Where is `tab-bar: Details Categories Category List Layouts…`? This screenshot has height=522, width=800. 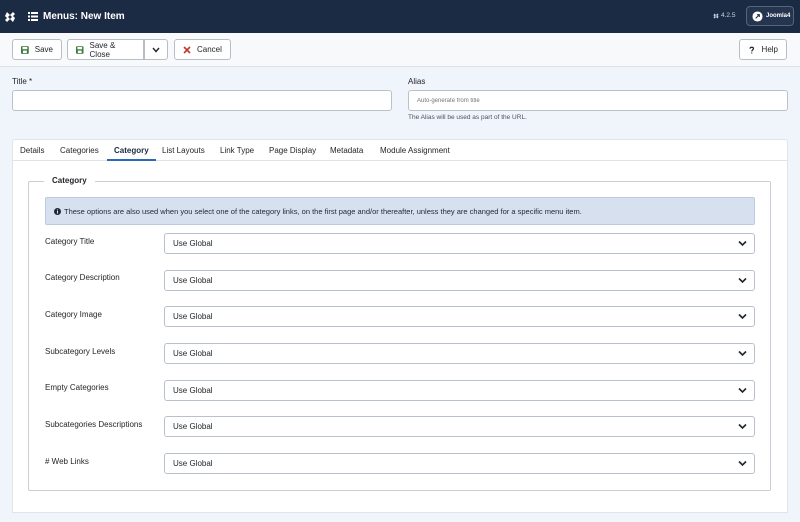
tab-bar: Details Categories Category List Layouts… is located at coordinates (400, 150).